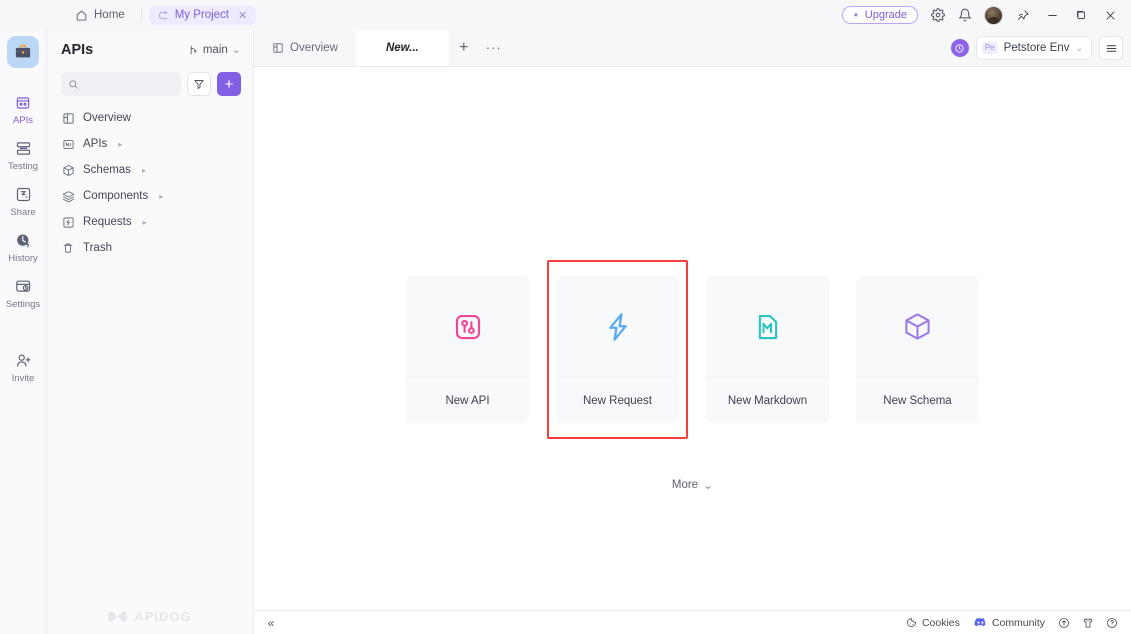  I want to click on tree-item-apis: APIs ▸, so click(150, 144).